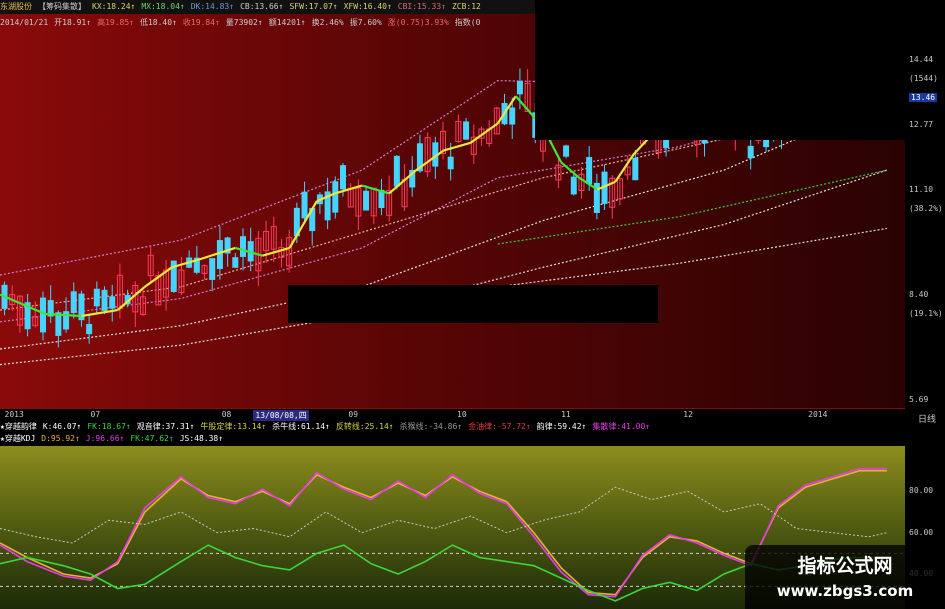 This screenshot has height=609, width=945. What do you see at coordinates (921, 59) in the screenshot?
I see `price-tick-label: 14.44` at bounding box center [921, 59].